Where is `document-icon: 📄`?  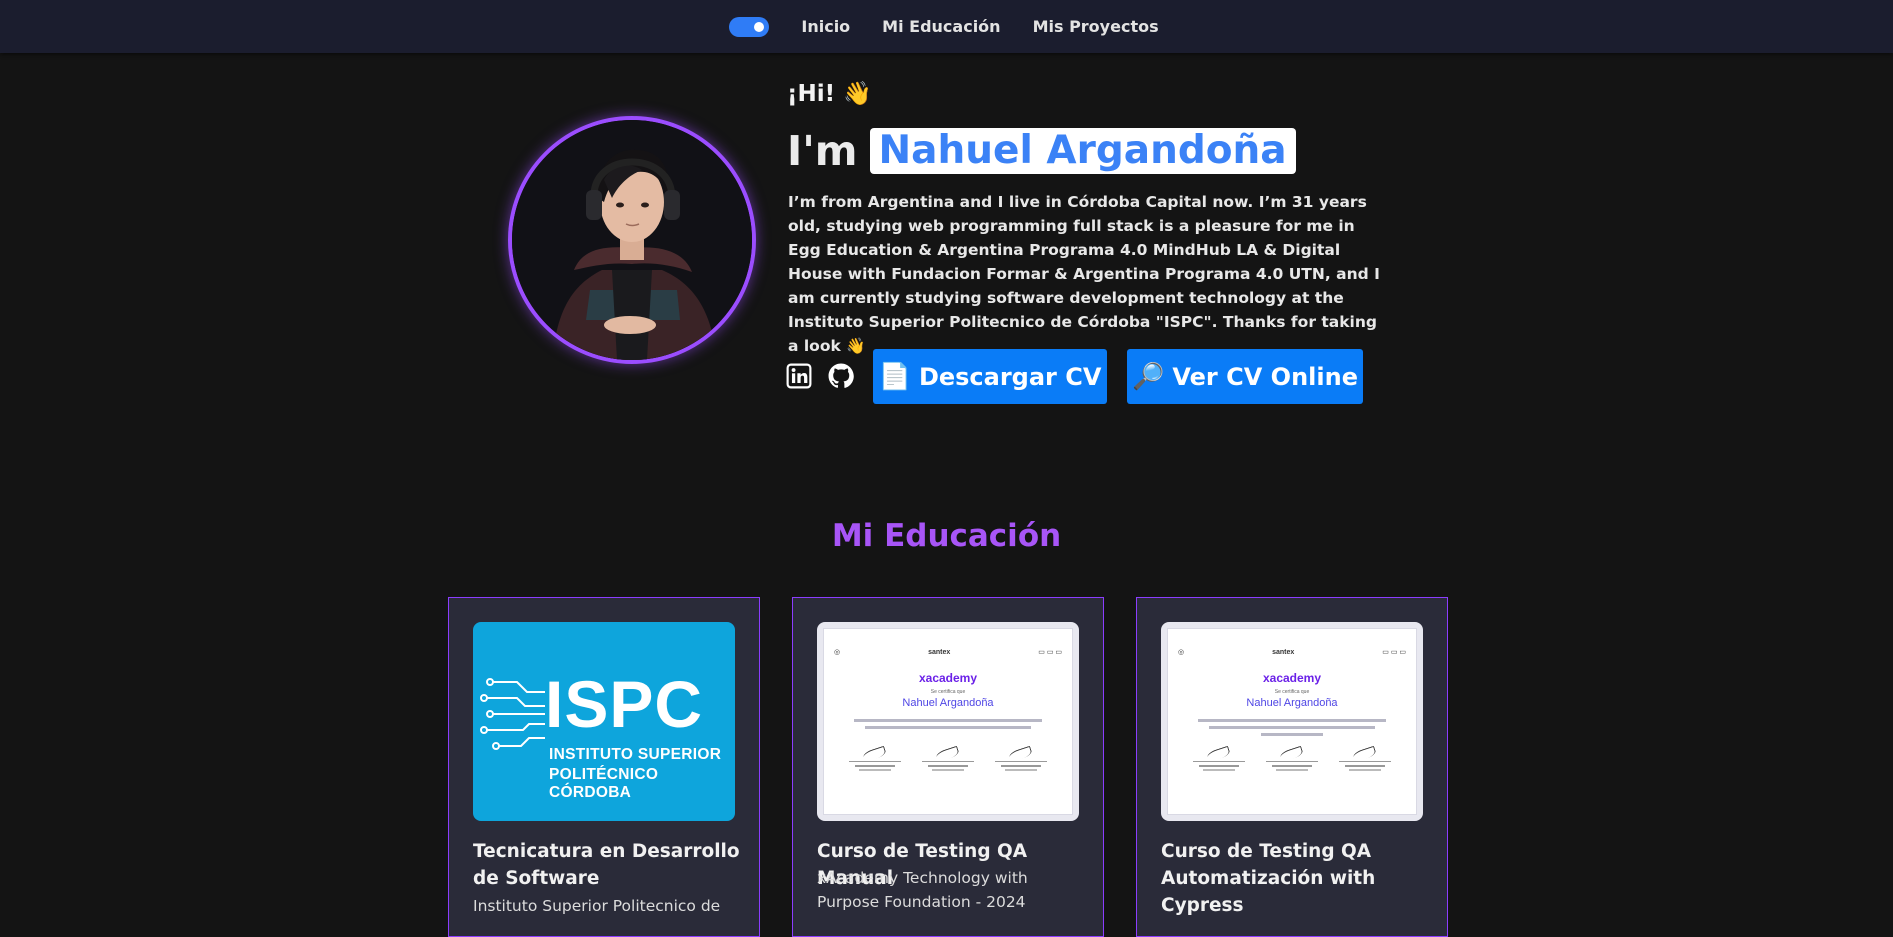 document-icon: 📄 is located at coordinates (894, 376).